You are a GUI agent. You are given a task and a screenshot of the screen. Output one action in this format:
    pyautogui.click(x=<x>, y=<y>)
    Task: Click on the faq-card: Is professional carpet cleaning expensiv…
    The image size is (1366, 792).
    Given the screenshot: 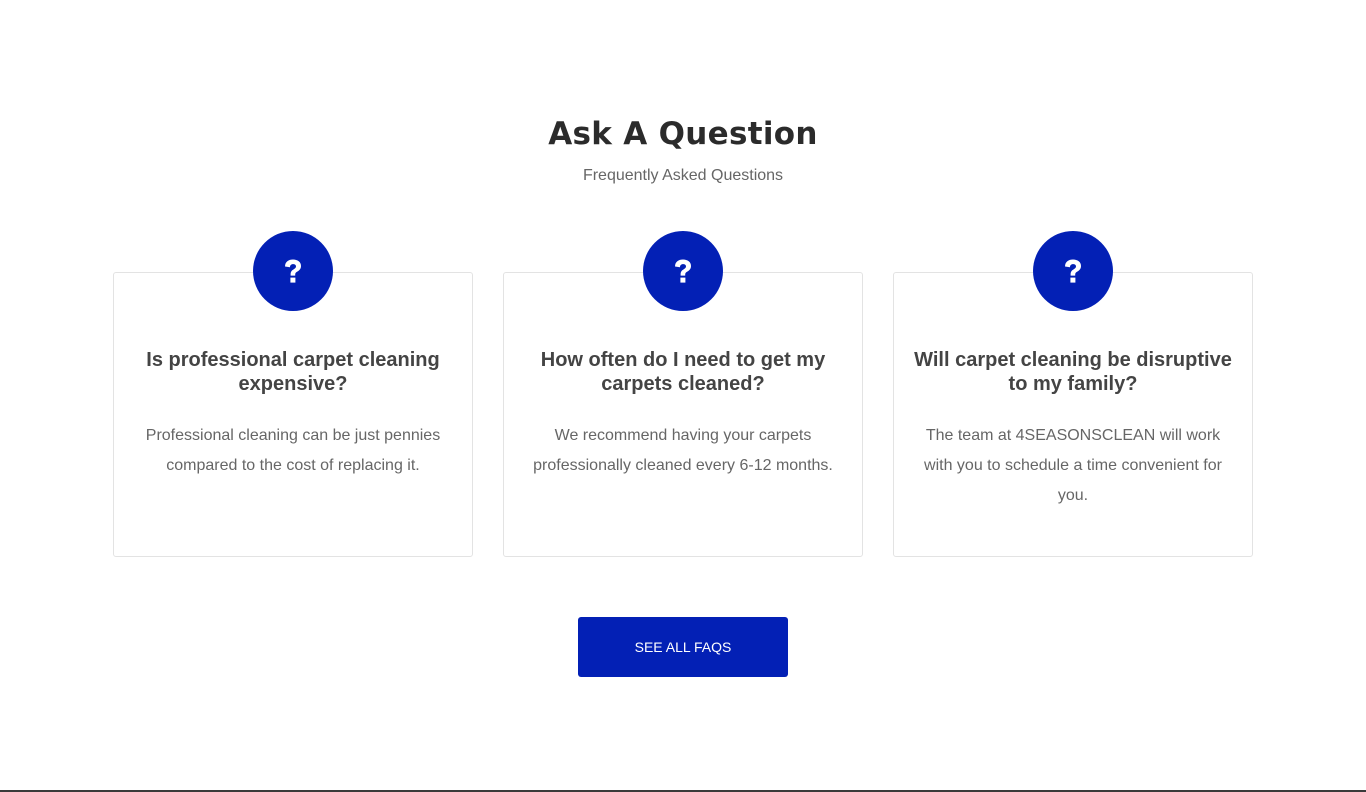 What is the action you would take?
    pyautogui.click(x=293, y=394)
    